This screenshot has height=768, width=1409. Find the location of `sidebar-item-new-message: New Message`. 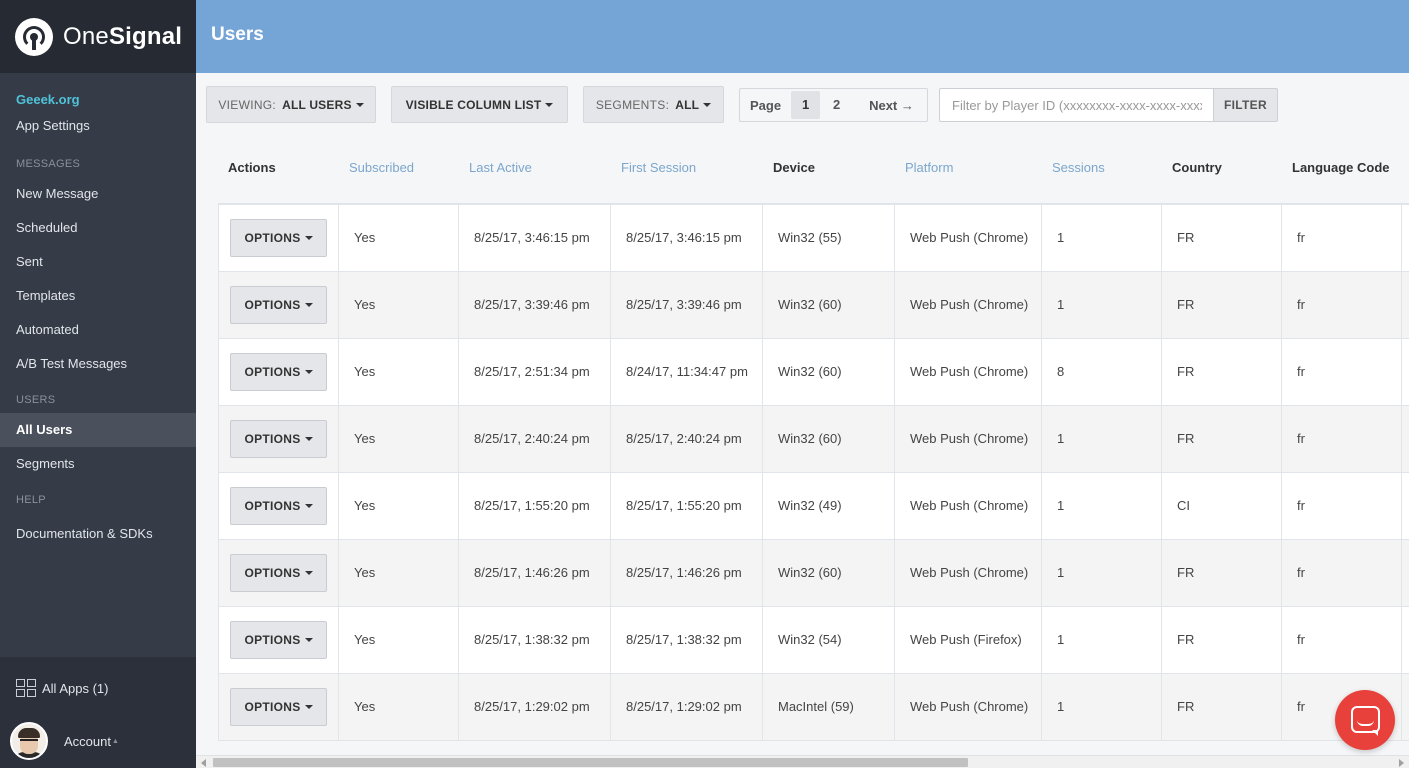

sidebar-item-new-message: New Message is located at coordinates (98, 194).